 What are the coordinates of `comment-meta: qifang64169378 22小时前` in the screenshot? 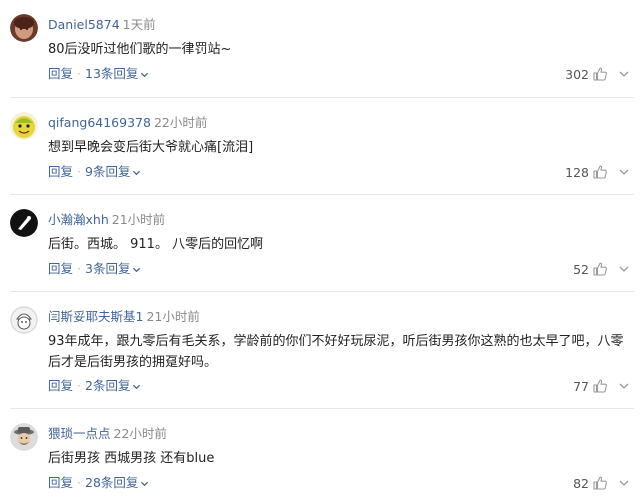 It's located at (127, 123).